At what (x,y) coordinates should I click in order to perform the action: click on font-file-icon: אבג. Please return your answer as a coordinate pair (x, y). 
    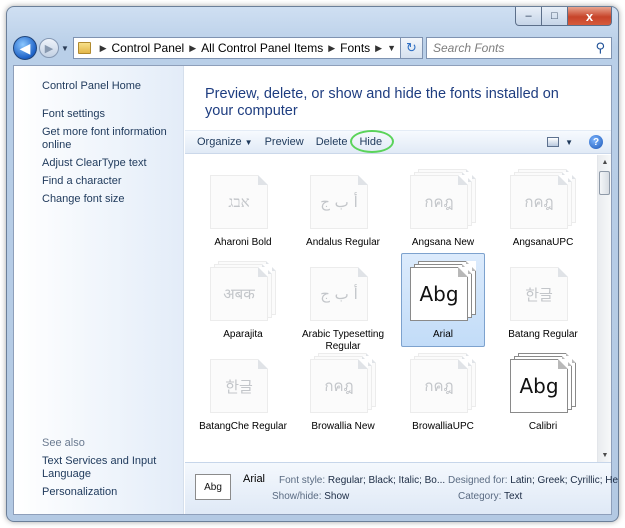
    Looking at the image, I should click on (243, 199).